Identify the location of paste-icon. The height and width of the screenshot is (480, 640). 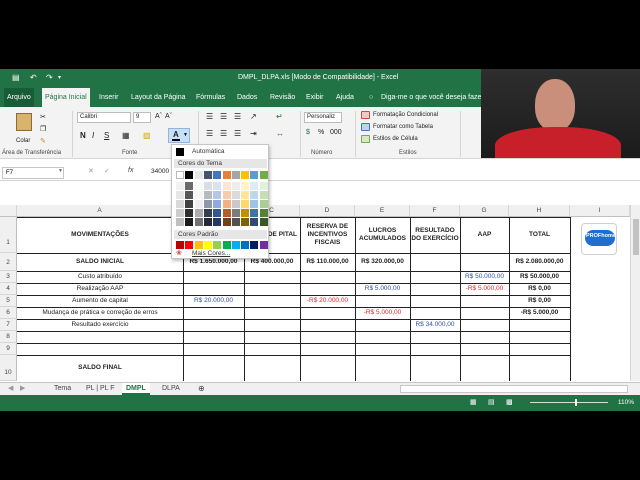
(24, 122).